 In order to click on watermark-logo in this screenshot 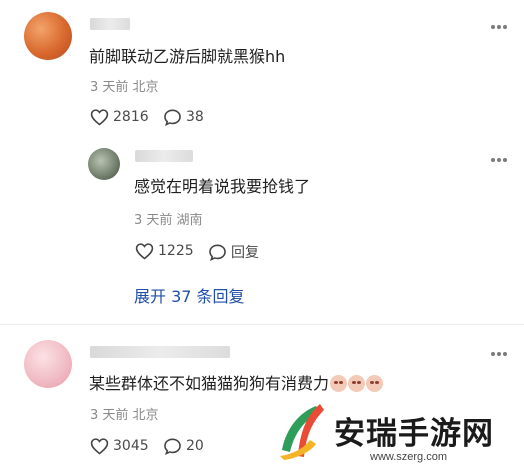, I will do `click(302, 432)`.